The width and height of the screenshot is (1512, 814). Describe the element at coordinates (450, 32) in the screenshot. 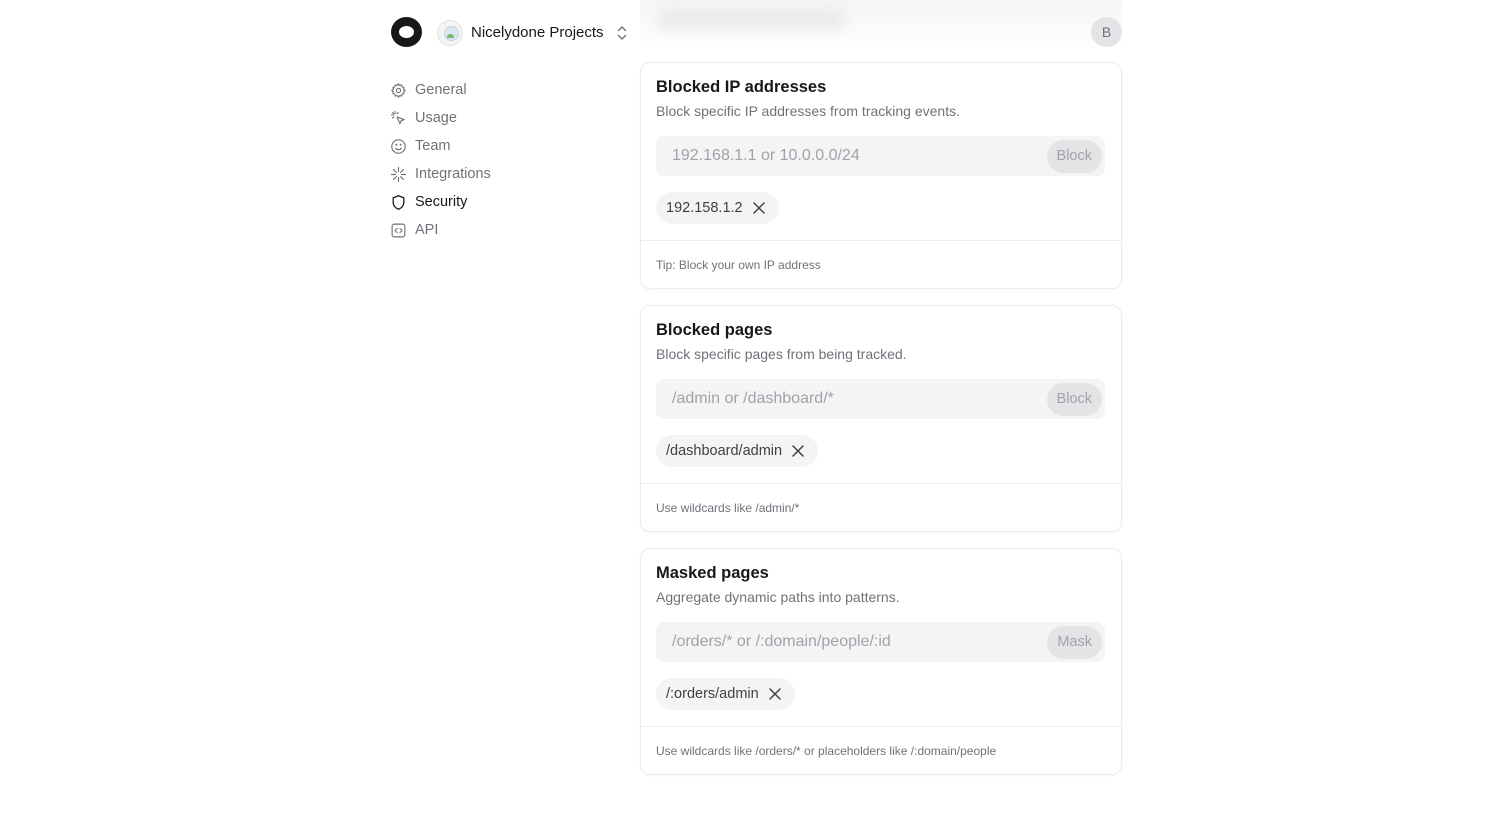

I see `project-avatar` at that location.